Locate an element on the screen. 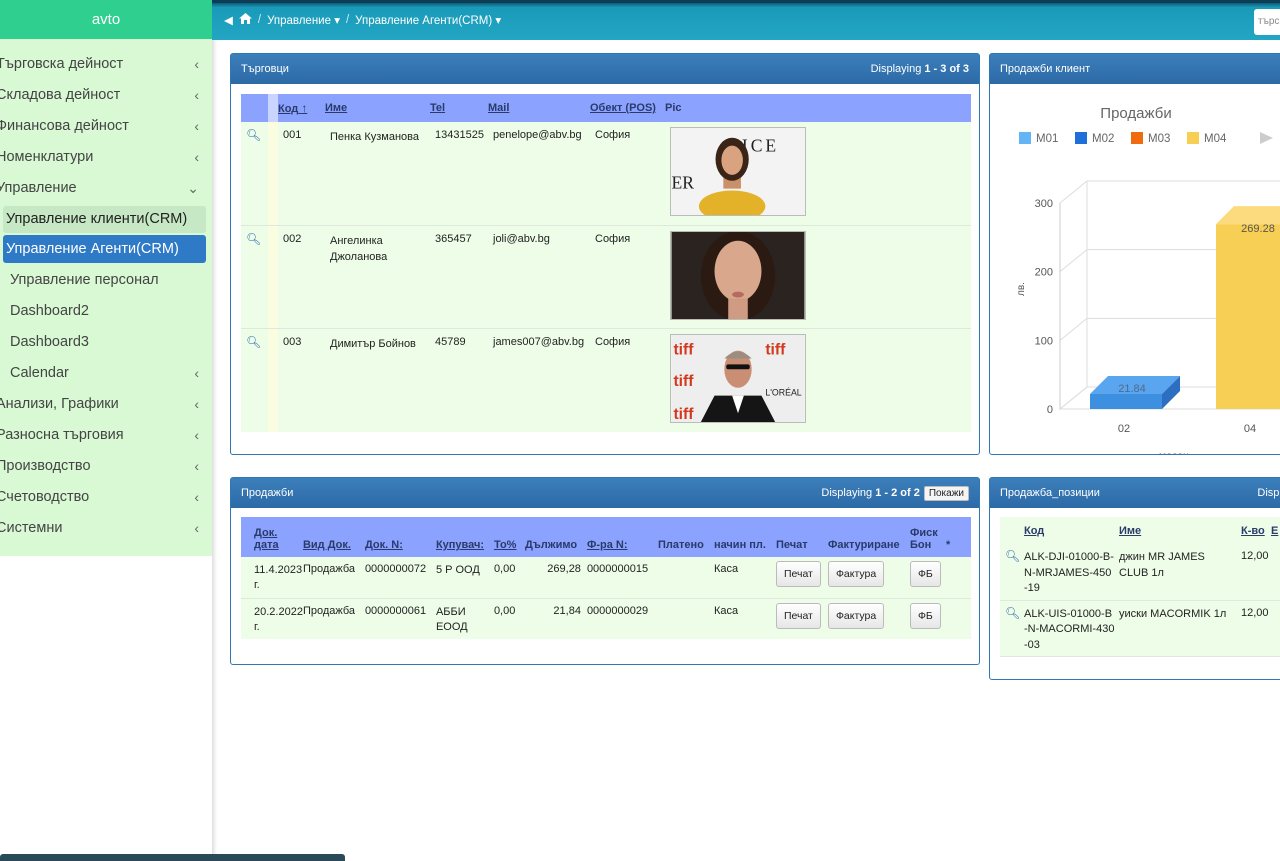  y-tick-label: 100 is located at coordinates (1044, 341).